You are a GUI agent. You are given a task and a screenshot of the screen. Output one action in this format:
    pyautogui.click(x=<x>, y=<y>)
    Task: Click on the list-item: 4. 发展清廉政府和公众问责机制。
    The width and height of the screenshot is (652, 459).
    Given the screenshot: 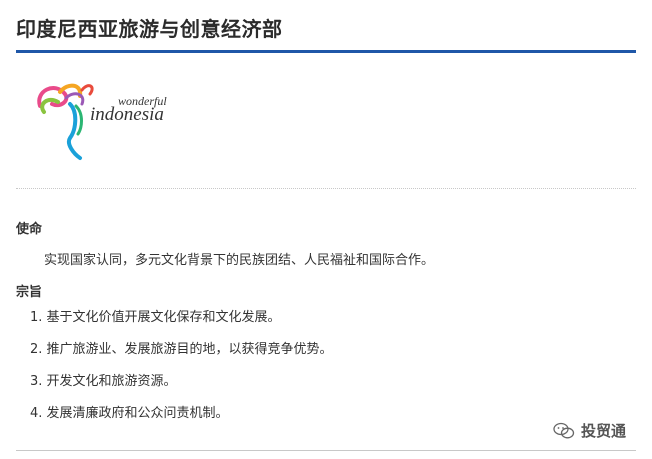 What is the action you would take?
    pyautogui.click(x=129, y=413)
    